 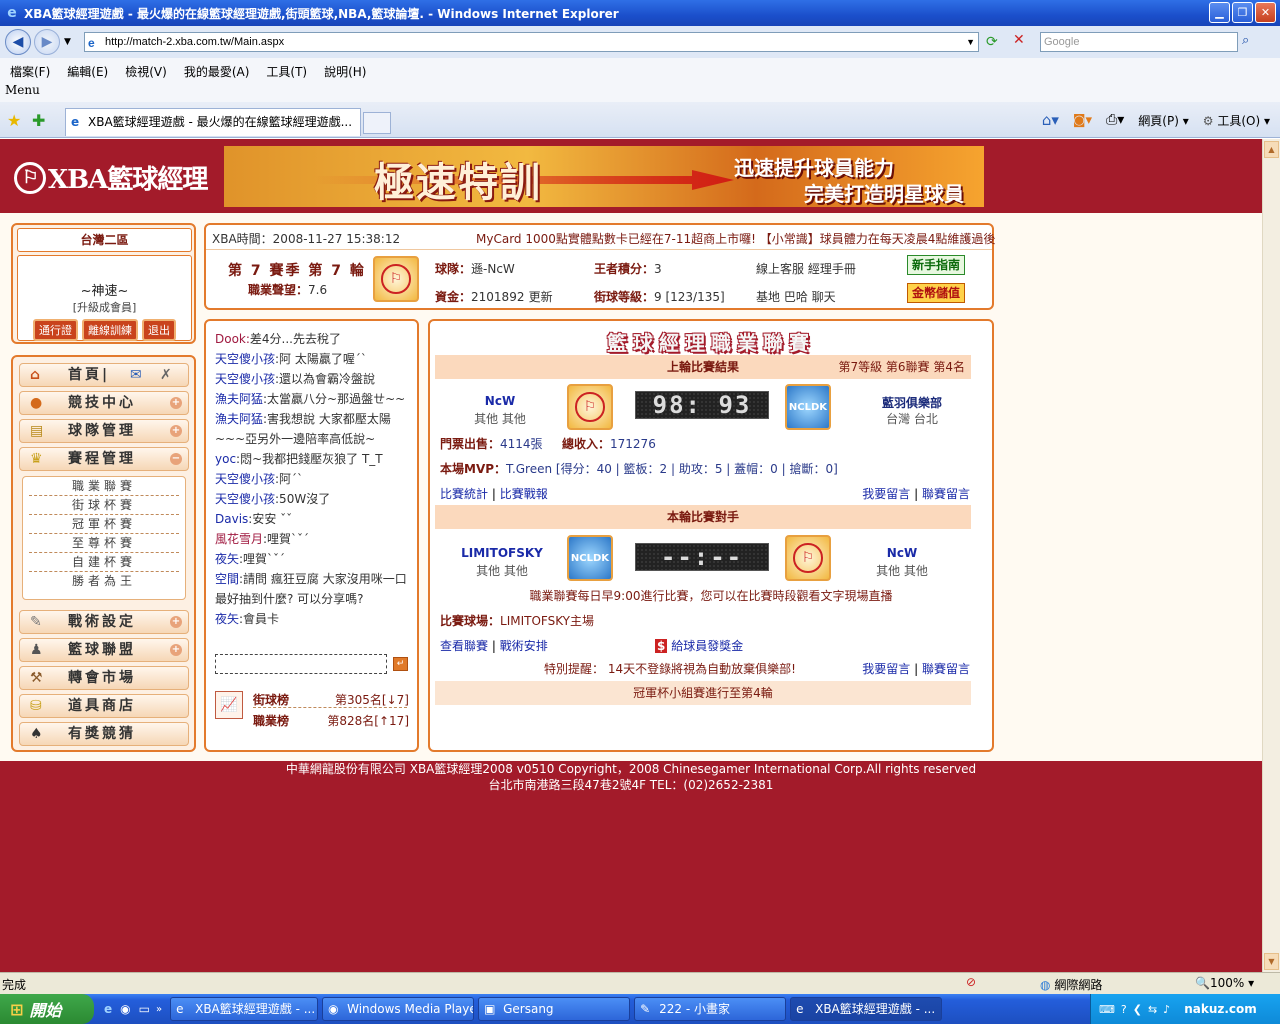 I want to click on nav-quiz: ♠ 有獎競猜, so click(x=104, y=734).